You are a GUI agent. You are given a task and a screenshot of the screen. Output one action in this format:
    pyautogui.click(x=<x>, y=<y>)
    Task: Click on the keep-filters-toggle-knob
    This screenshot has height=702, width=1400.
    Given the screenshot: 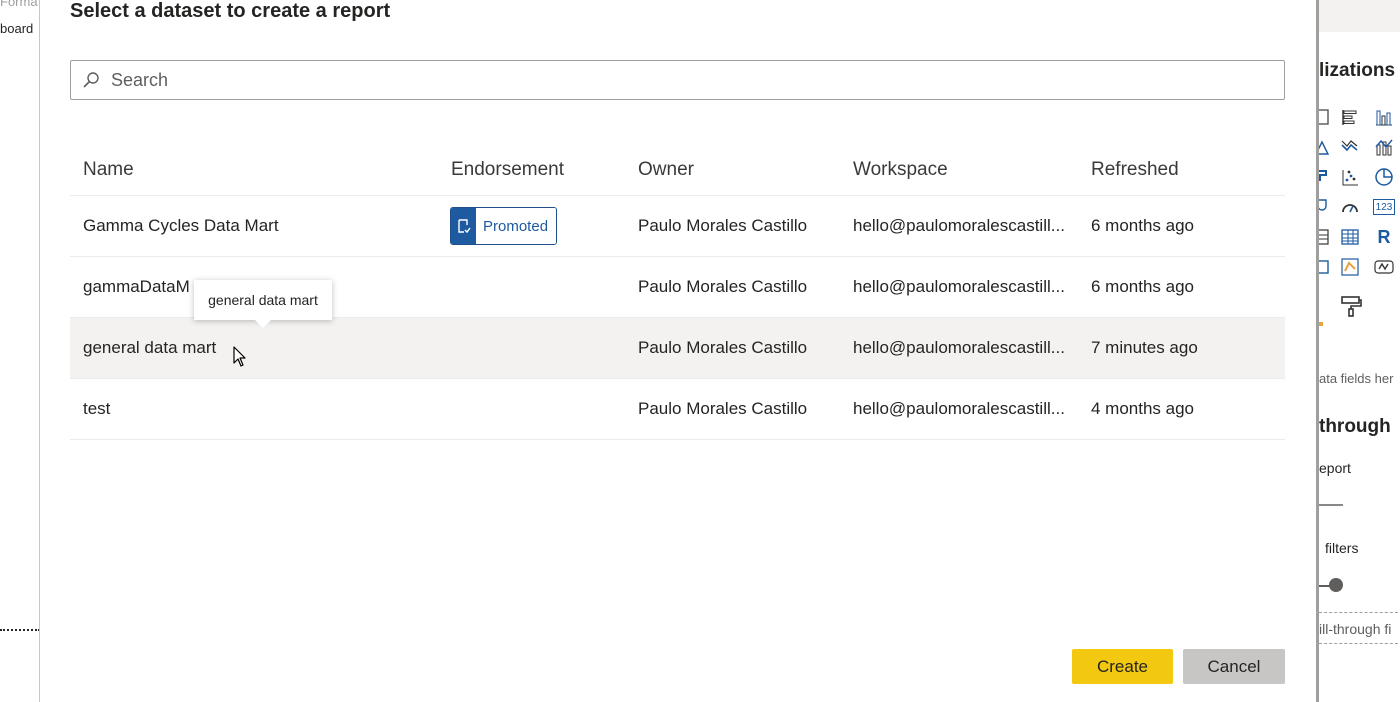 What is the action you would take?
    pyautogui.click(x=1336, y=585)
    